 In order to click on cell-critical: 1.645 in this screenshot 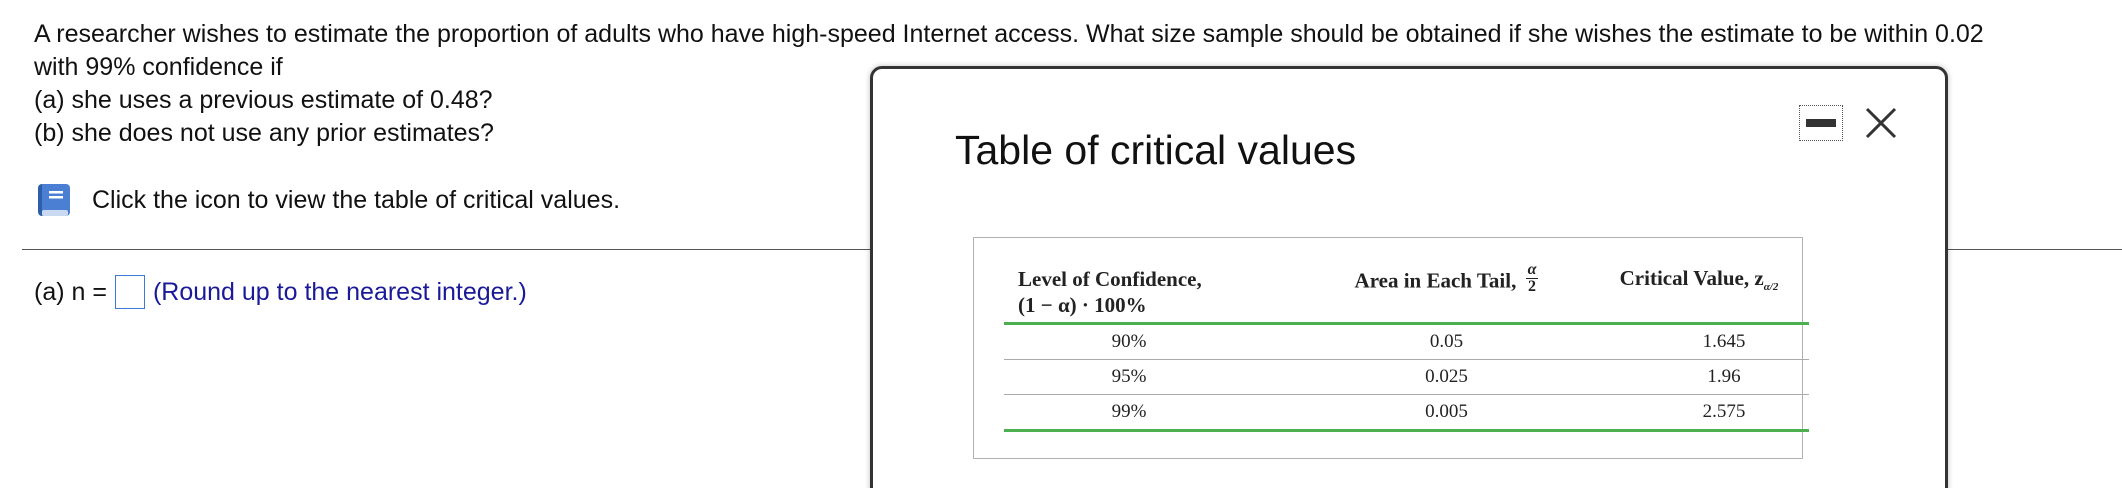, I will do `click(1724, 341)`.